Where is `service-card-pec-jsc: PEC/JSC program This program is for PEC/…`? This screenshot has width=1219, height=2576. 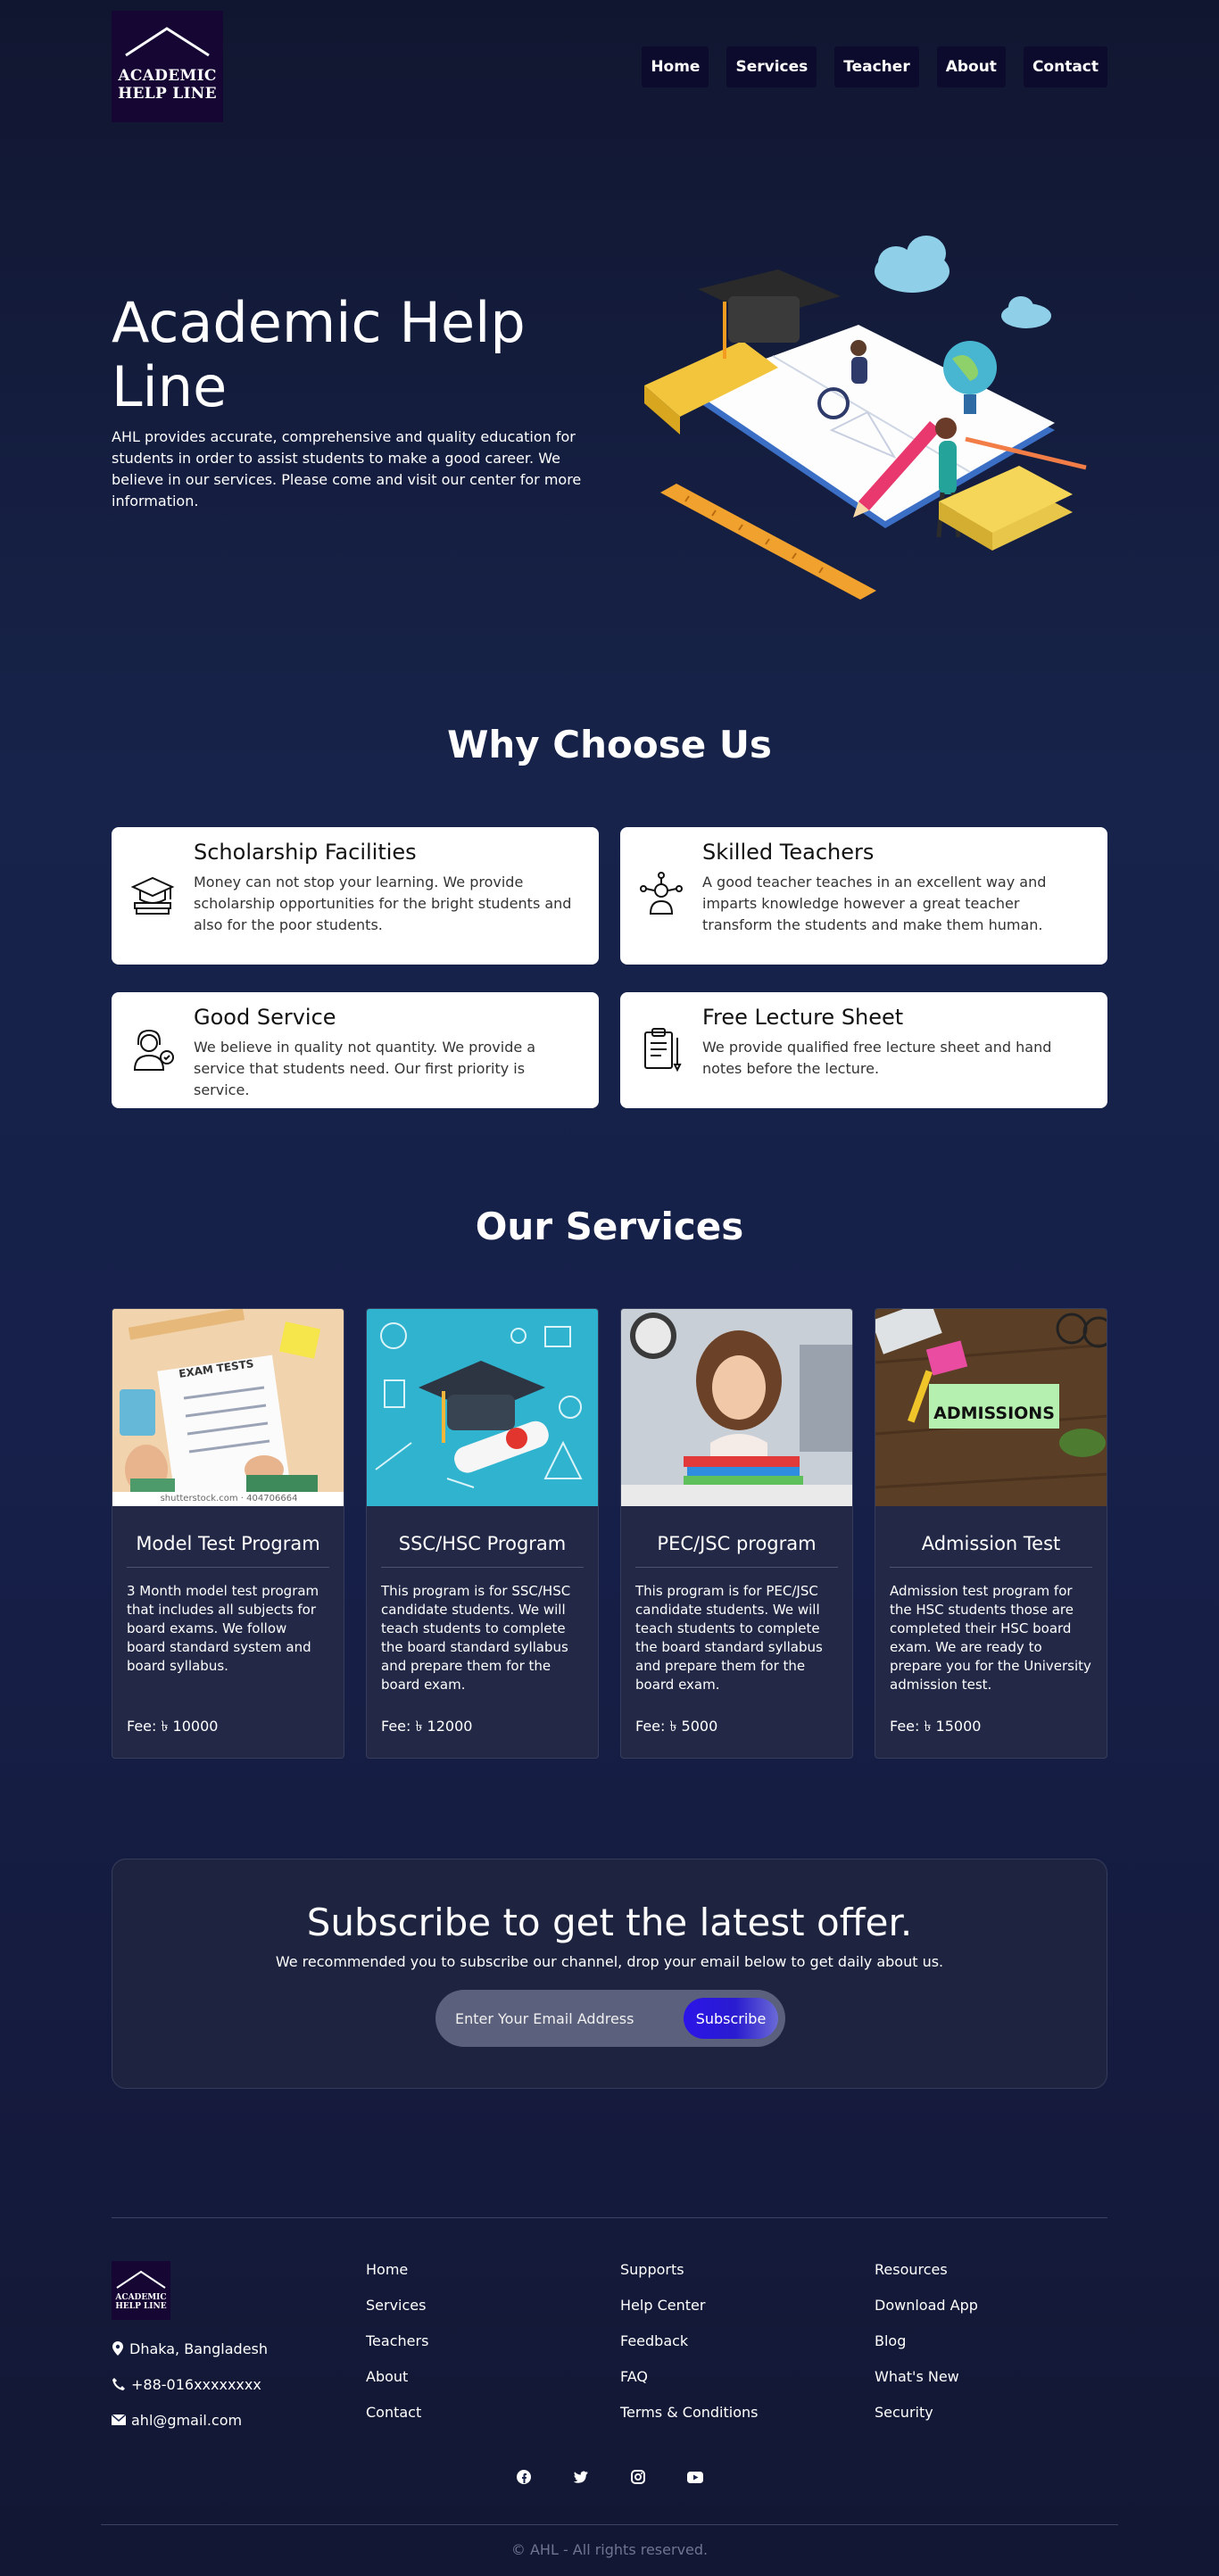
service-card-pec-jsc: PEC/JSC program This program is for PEC/… is located at coordinates (736, 1533).